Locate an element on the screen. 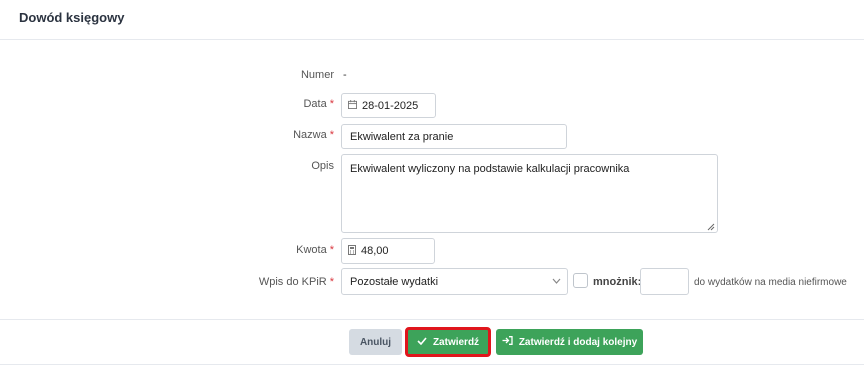 This screenshot has height=367, width=864. footer-divider is located at coordinates (432, 319).